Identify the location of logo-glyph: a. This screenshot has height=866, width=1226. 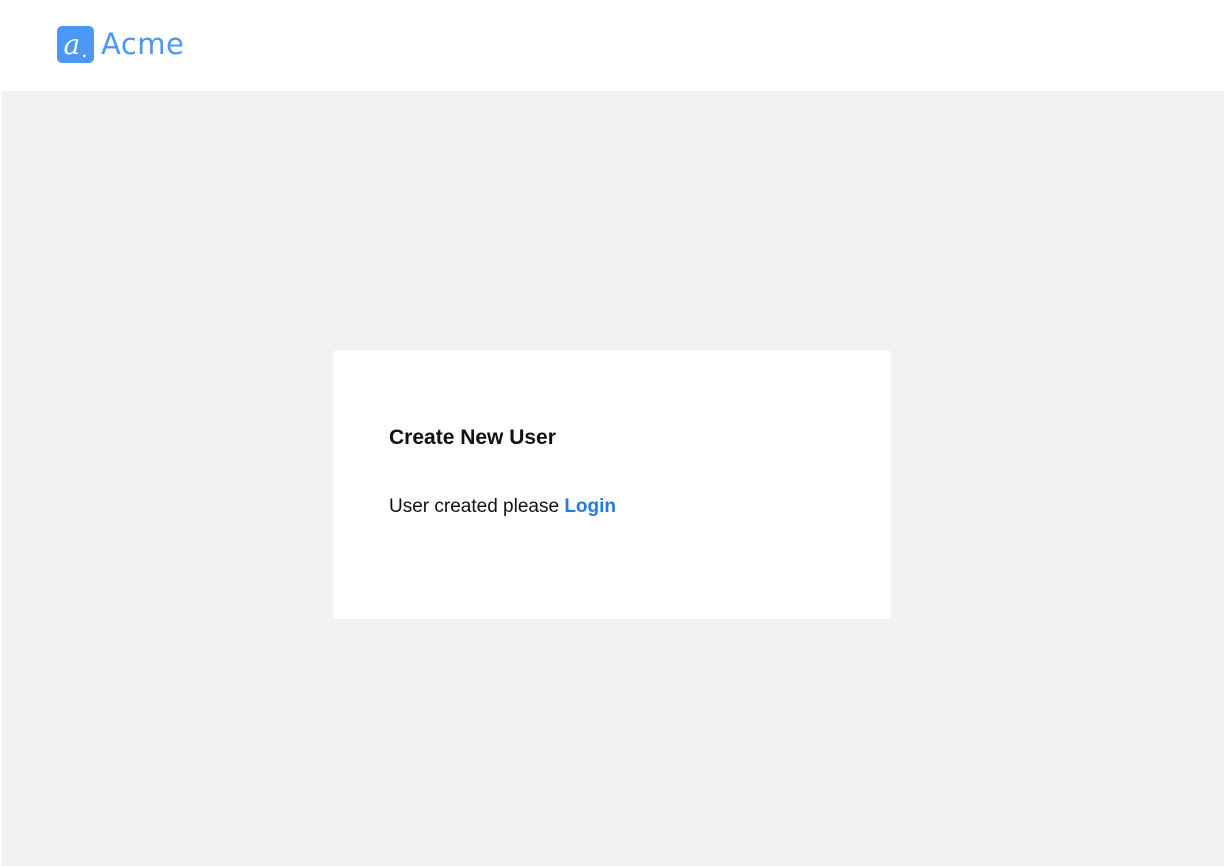
(72, 44).